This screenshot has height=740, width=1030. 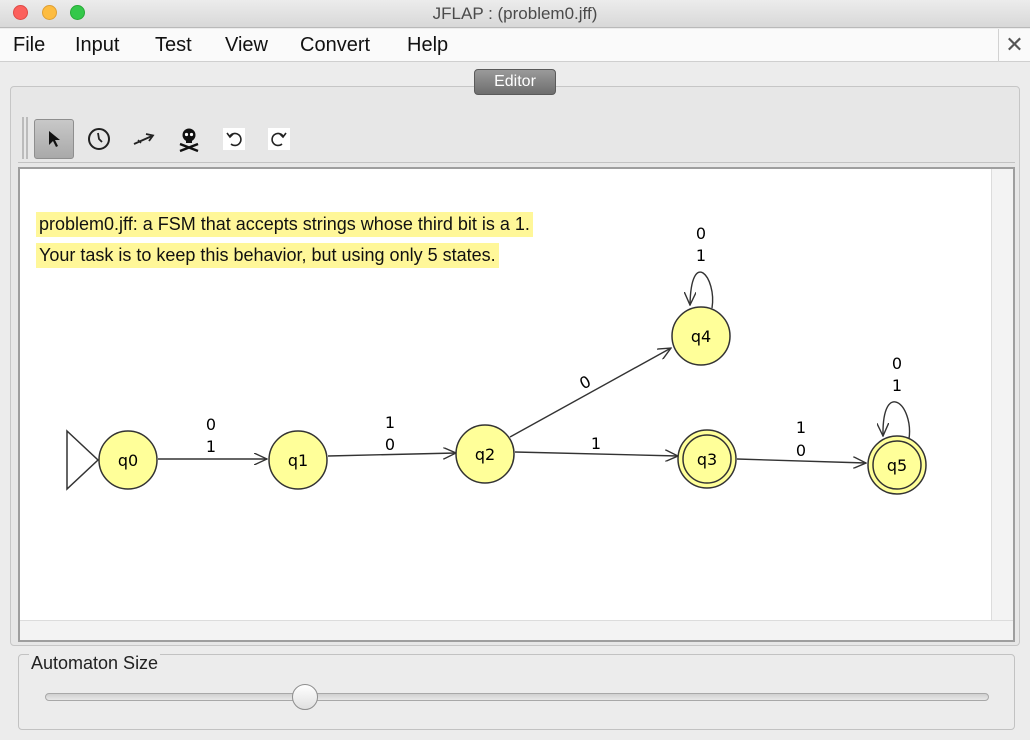 What do you see at coordinates (516, 630) in the screenshot?
I see `horizontal-scrollbar` at bounding box center [516, 630].